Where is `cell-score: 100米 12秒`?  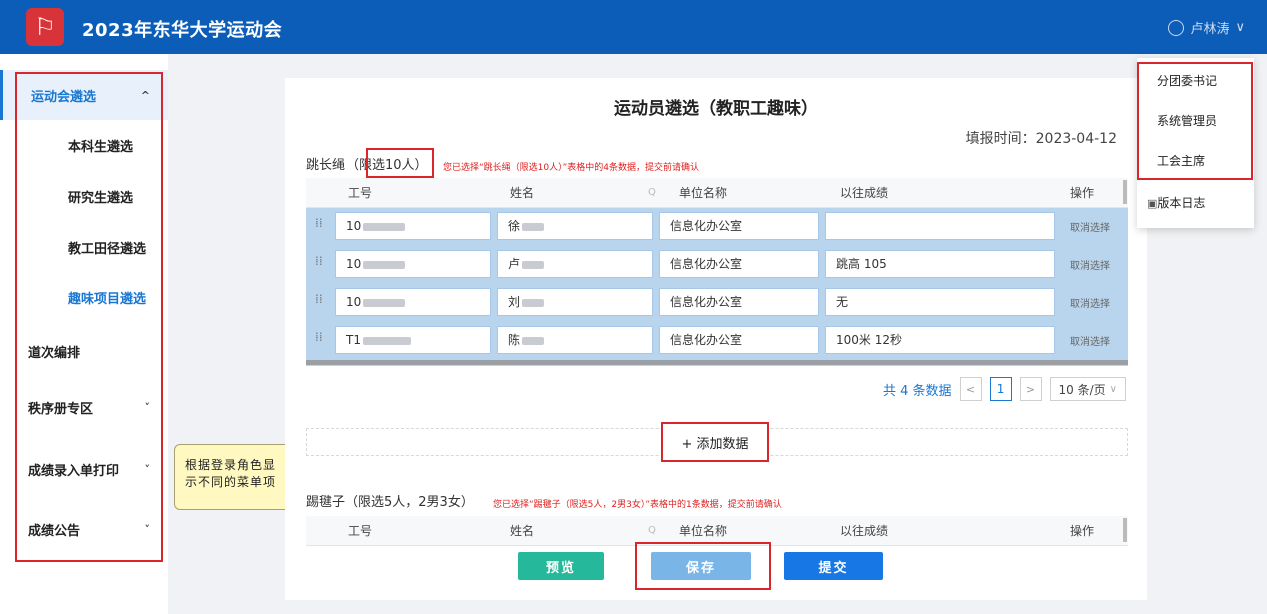 cell-score: 100米 12秒 is located at coordinates (940, 340).